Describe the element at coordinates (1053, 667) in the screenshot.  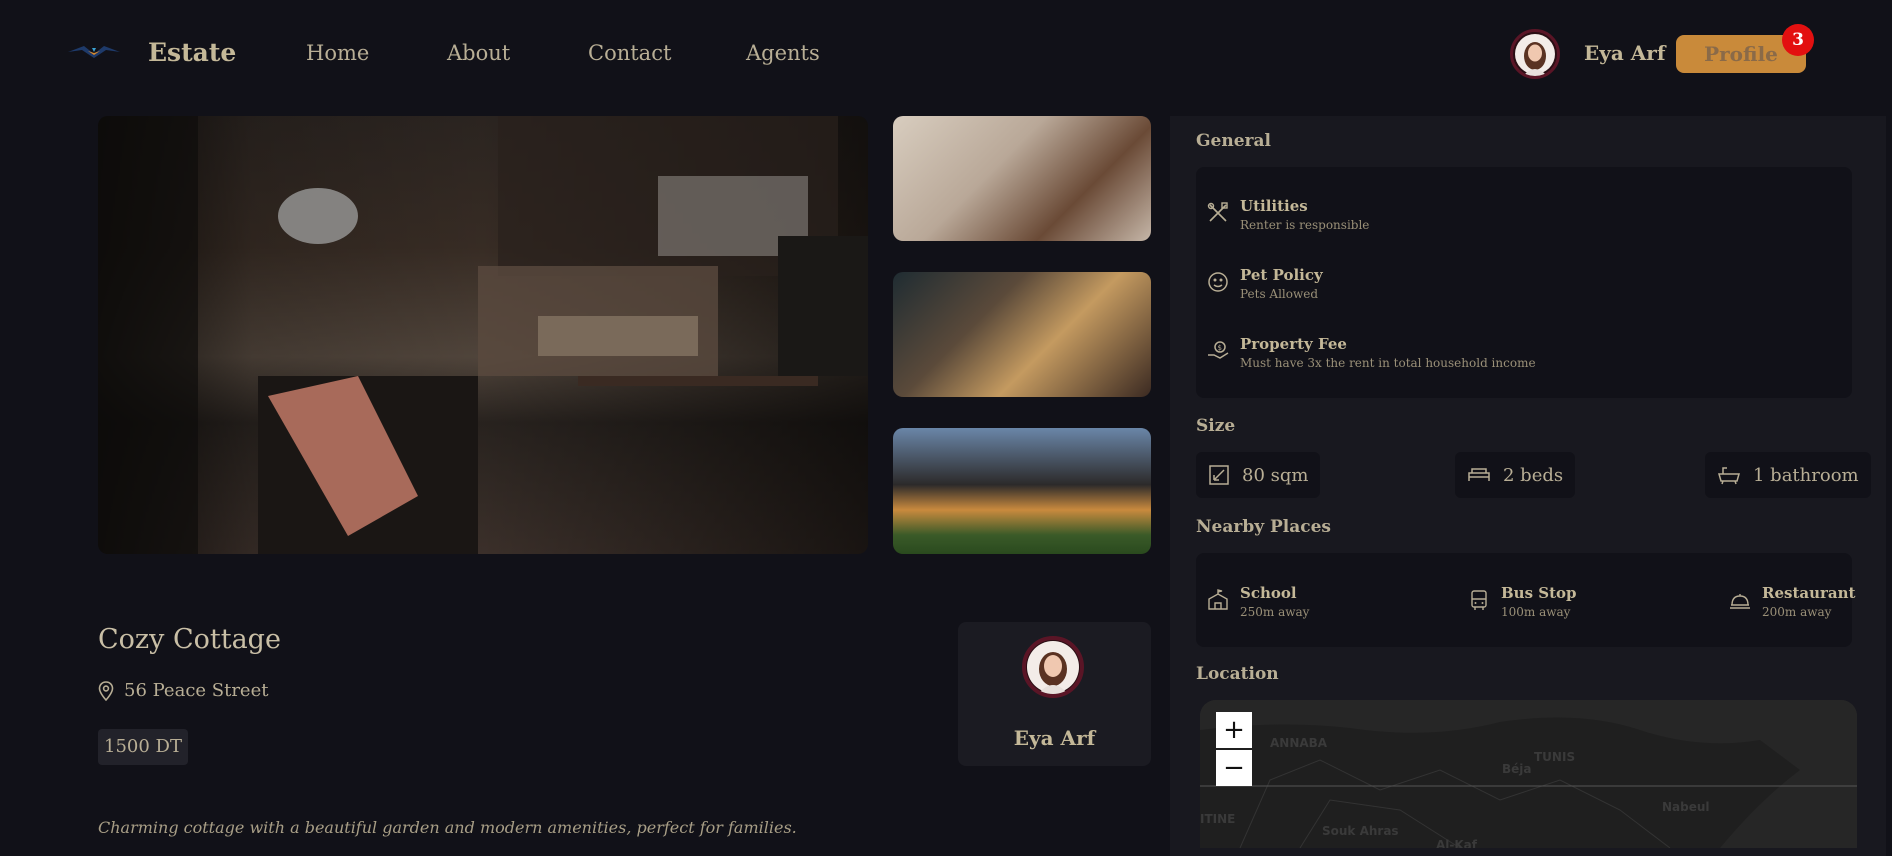
I see `agent-avatar` at that location.